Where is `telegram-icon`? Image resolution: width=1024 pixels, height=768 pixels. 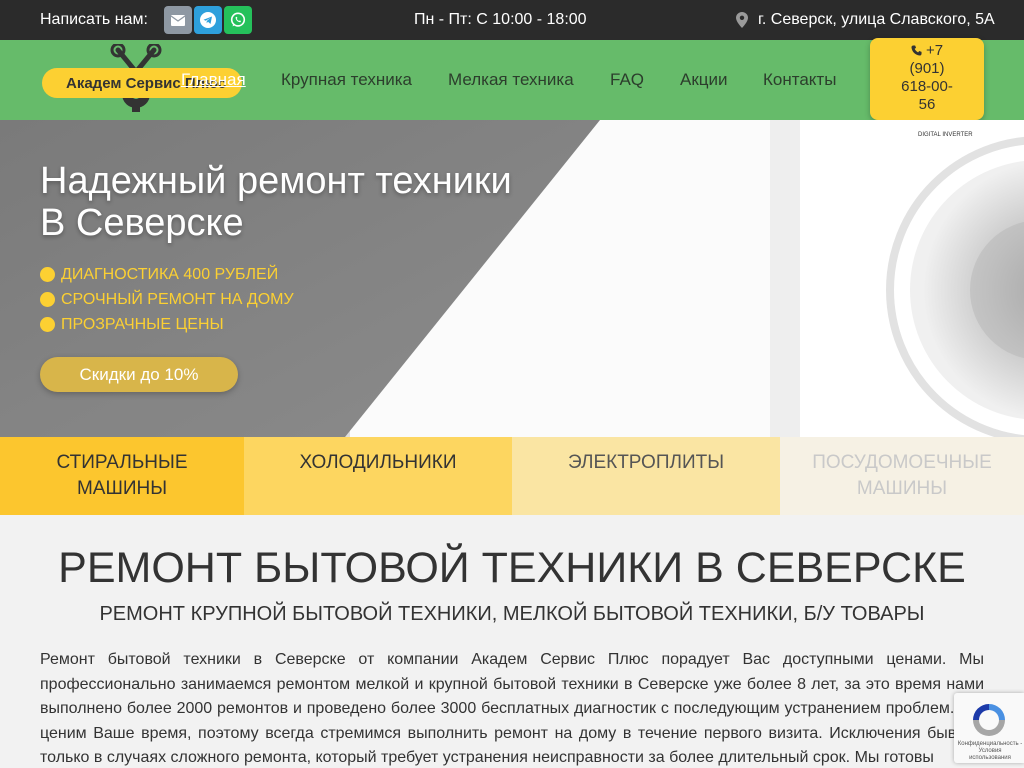 telegram-icon is located at coordinates (208, 20).